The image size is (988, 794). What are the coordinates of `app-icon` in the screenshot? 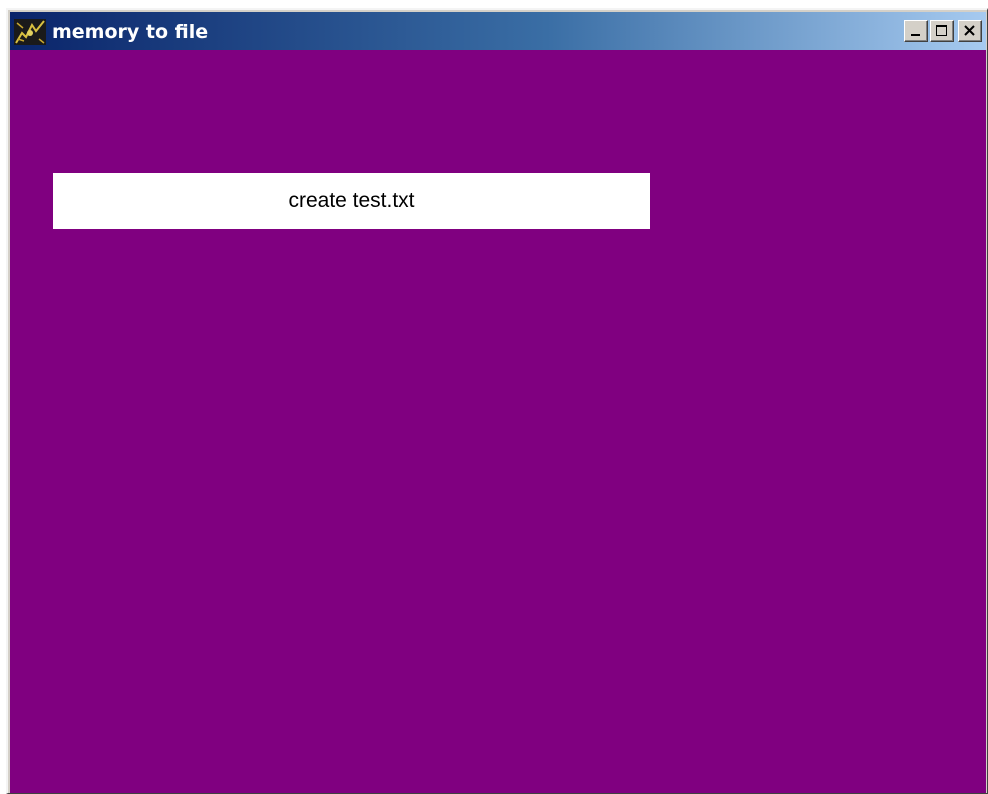 It's located at (30, 32).